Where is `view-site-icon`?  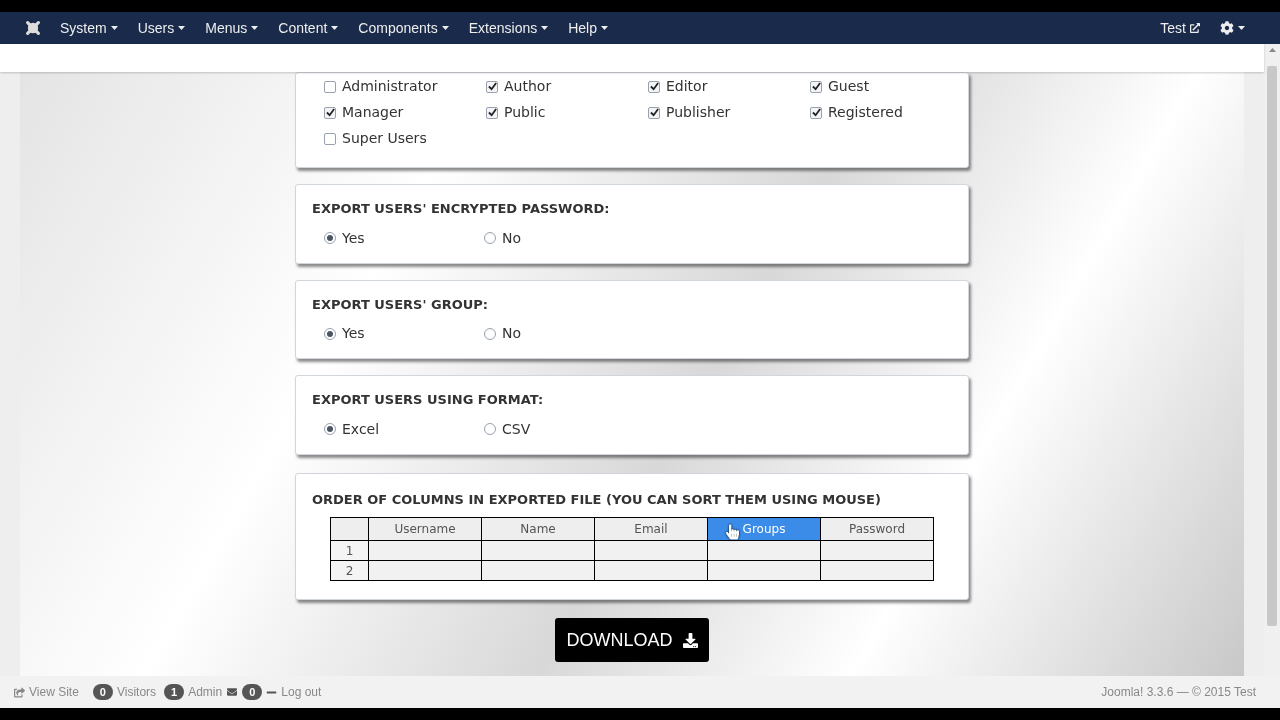 view-site-icon is located at coordinates (19, 692).